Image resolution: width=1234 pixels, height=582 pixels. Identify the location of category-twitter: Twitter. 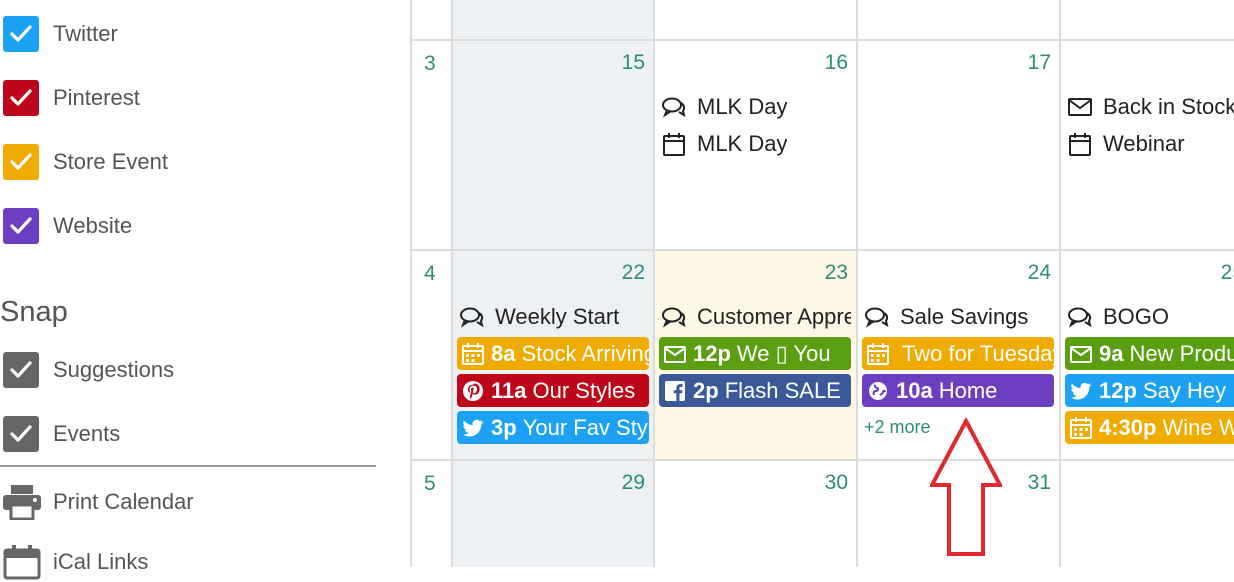
(60, 34).